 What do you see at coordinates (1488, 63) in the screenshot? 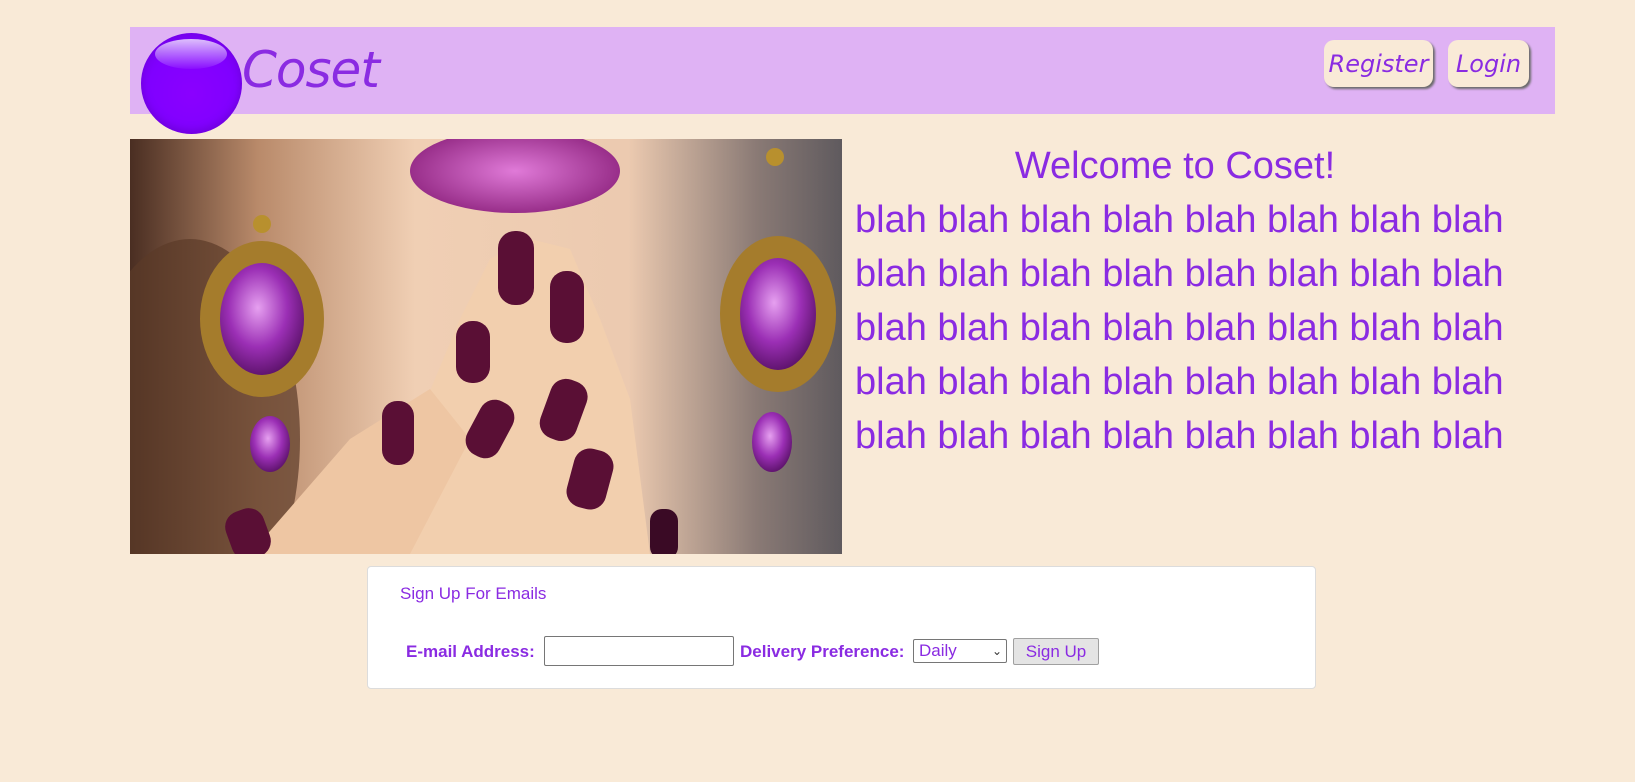
I see `login-button: Login` at bounding box center [1488, 63].